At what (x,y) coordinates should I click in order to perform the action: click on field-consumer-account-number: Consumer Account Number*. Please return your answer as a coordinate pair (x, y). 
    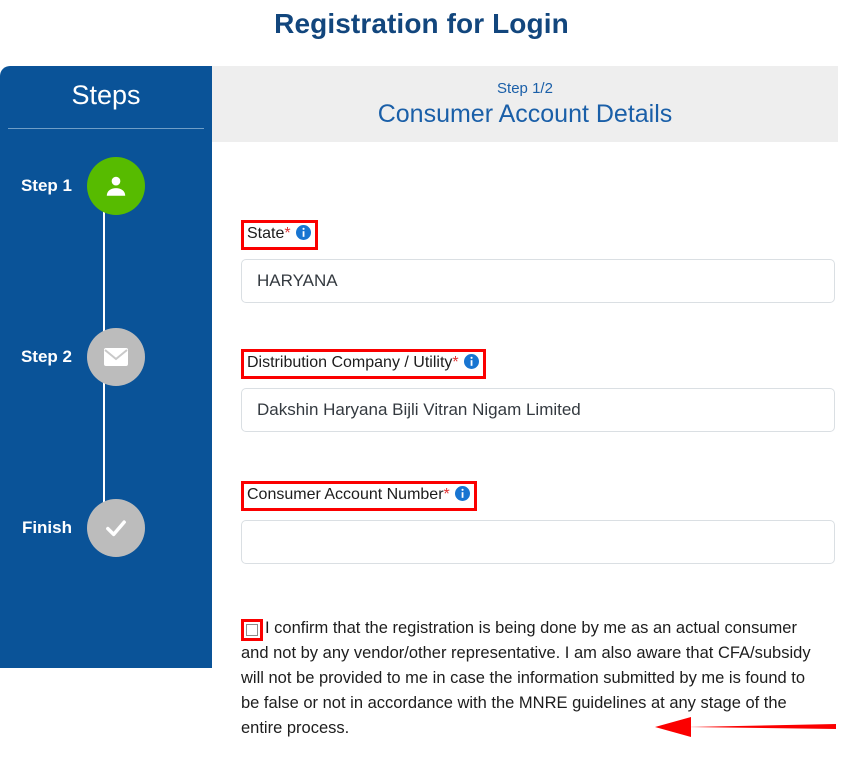
    Looking at the image, I should click on (523, 522).